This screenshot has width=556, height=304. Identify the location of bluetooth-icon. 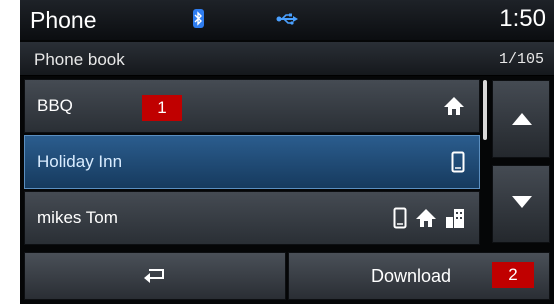
(198, 18).